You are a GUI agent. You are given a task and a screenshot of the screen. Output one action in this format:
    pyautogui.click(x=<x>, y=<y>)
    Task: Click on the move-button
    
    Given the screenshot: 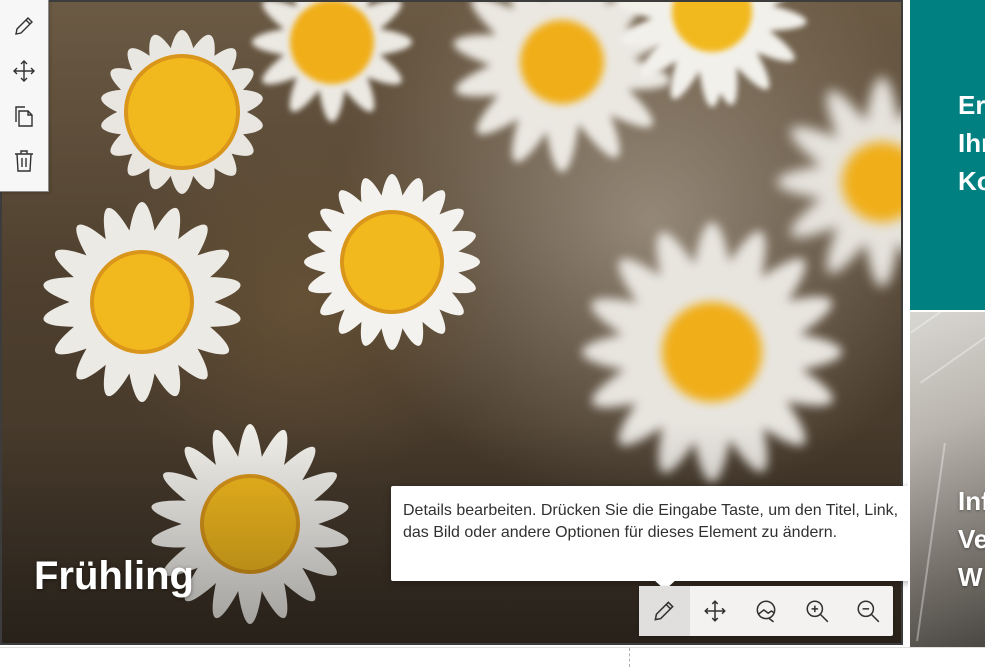 What is the action you would take?
    pyautogui.click(x=24, y=71)
    